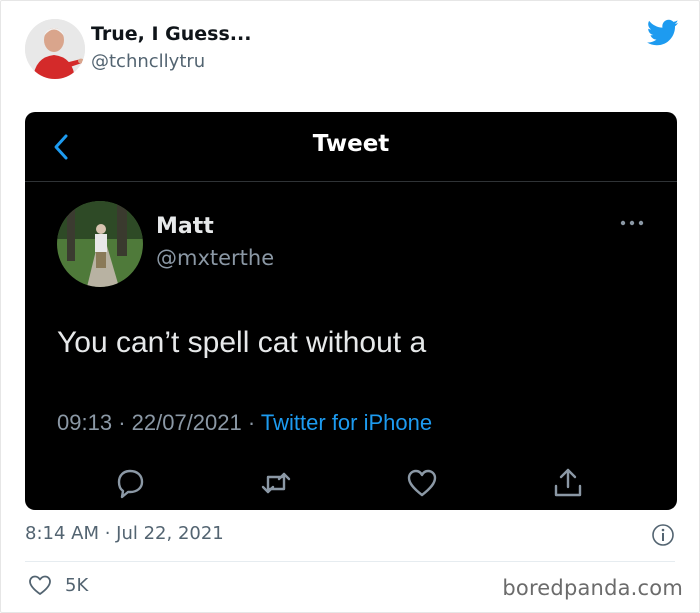 Image resolution: width=700 pixels, height=613 pixels. I want to click on man-pointing-avatar-icon, so click(55, 49).